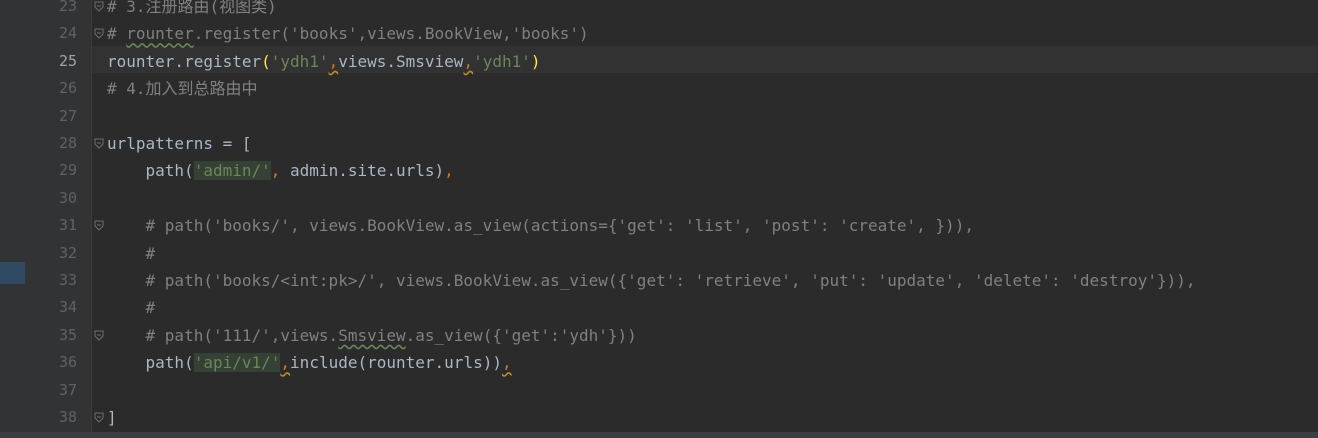  I want to click on line-number: 31, so click(67, 225).